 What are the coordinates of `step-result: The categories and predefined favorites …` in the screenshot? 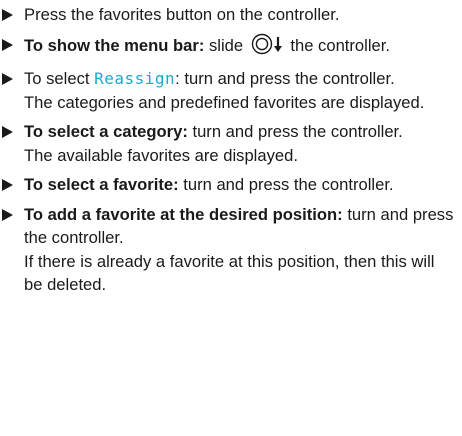 It's located at (224, 102).